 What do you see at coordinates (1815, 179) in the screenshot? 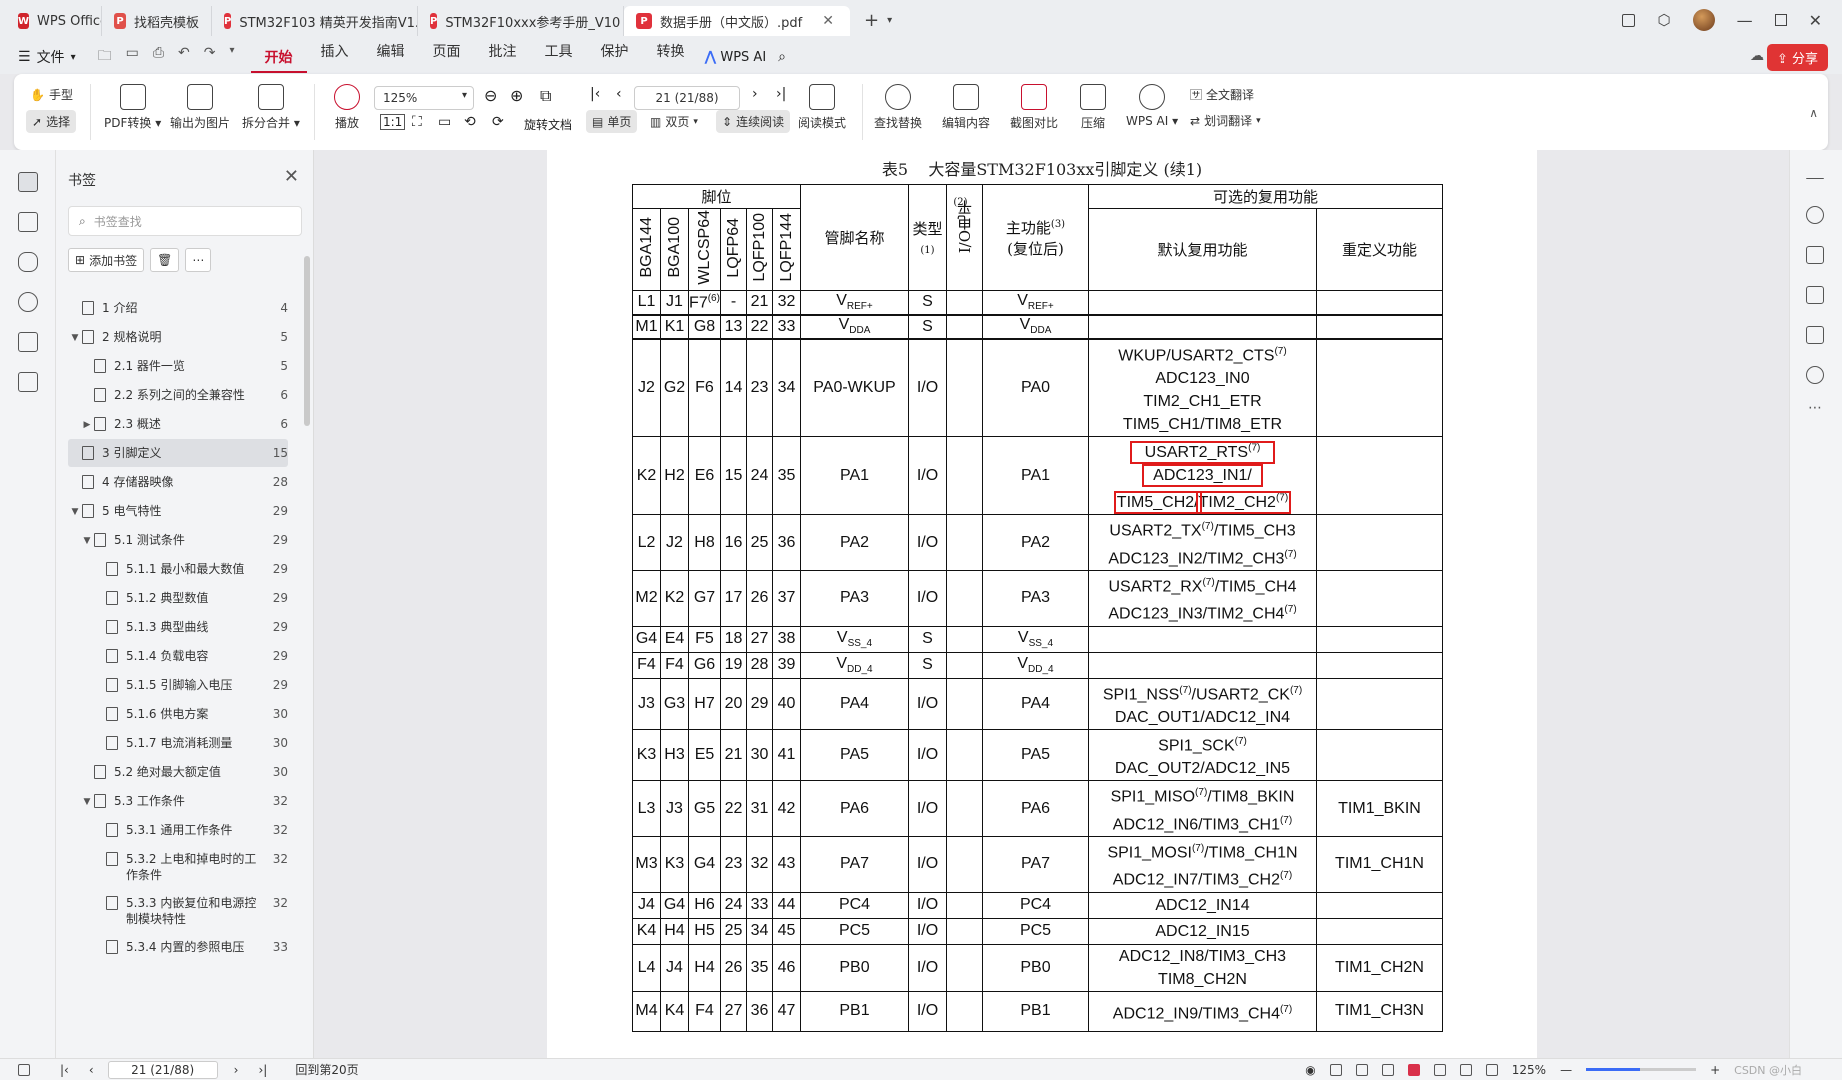
I see `minus-icon` at bounding box center [1815, 179].